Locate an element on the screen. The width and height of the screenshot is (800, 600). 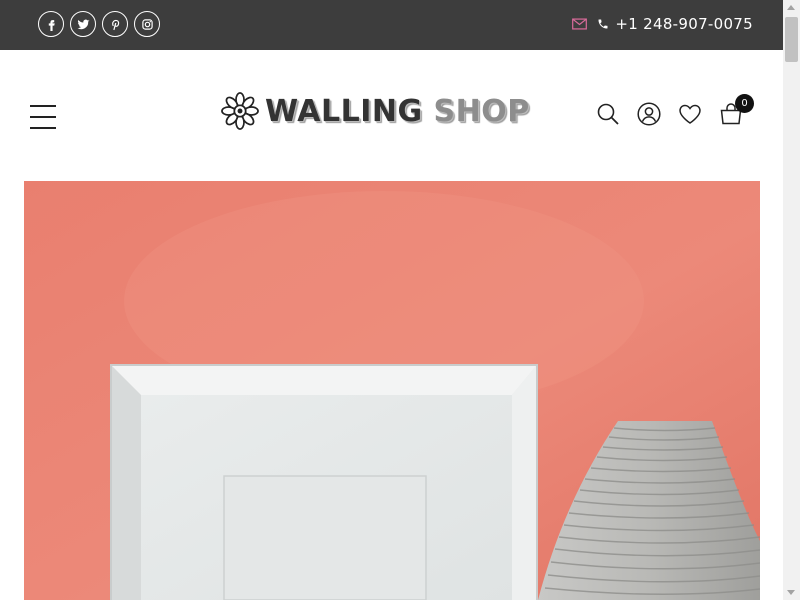
logo-word-shop: SHOP is located at coordinates (481, 111).